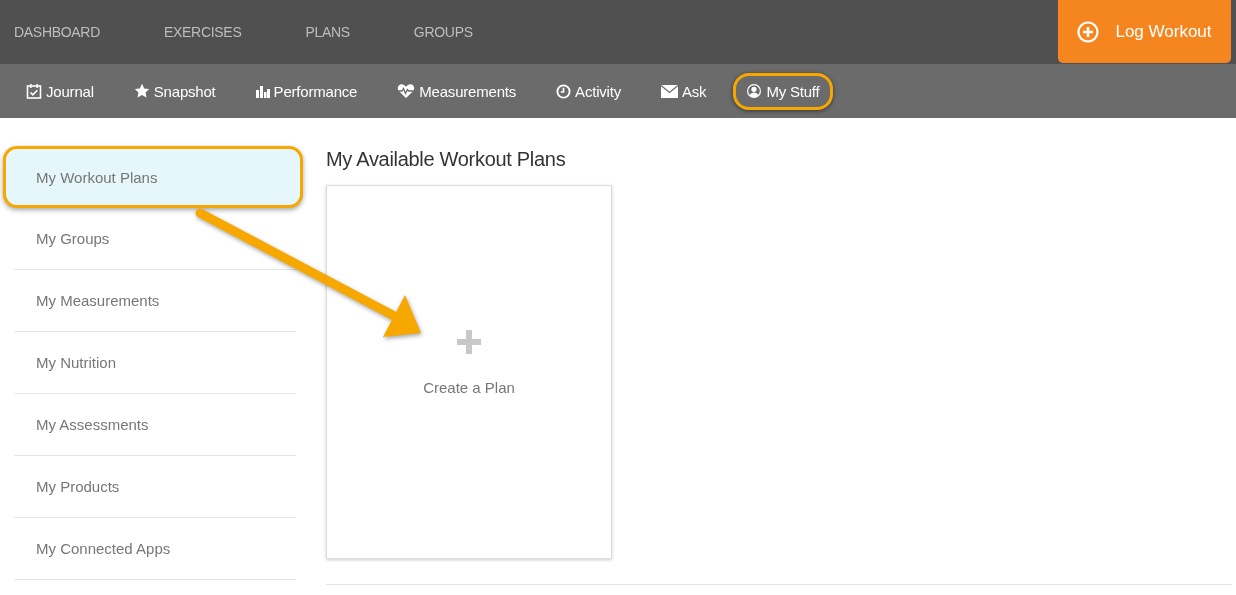 The image size is (1236, 595). Describe the element at coordinates (406, 91) in the screenshot. I see `heart-pulse-icon` at that location.